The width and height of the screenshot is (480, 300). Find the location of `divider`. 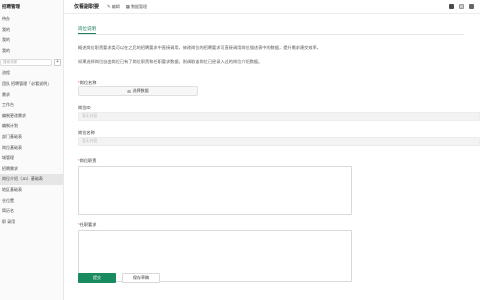

divider is located at coordinates (271, 34).